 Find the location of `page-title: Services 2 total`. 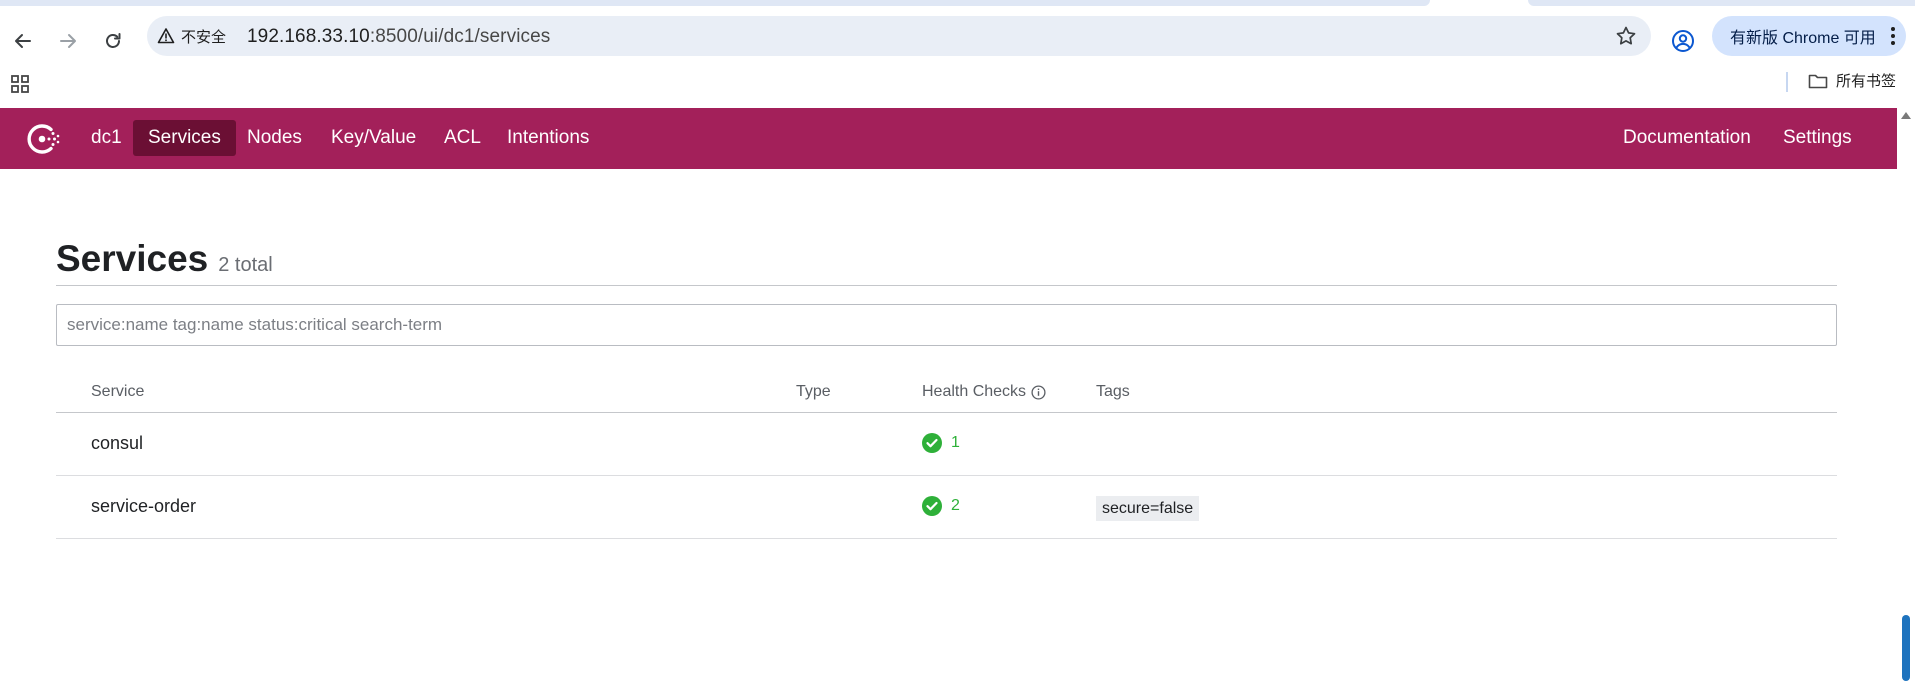

page-title: Services 2 total is located at coordinates (164, 259).